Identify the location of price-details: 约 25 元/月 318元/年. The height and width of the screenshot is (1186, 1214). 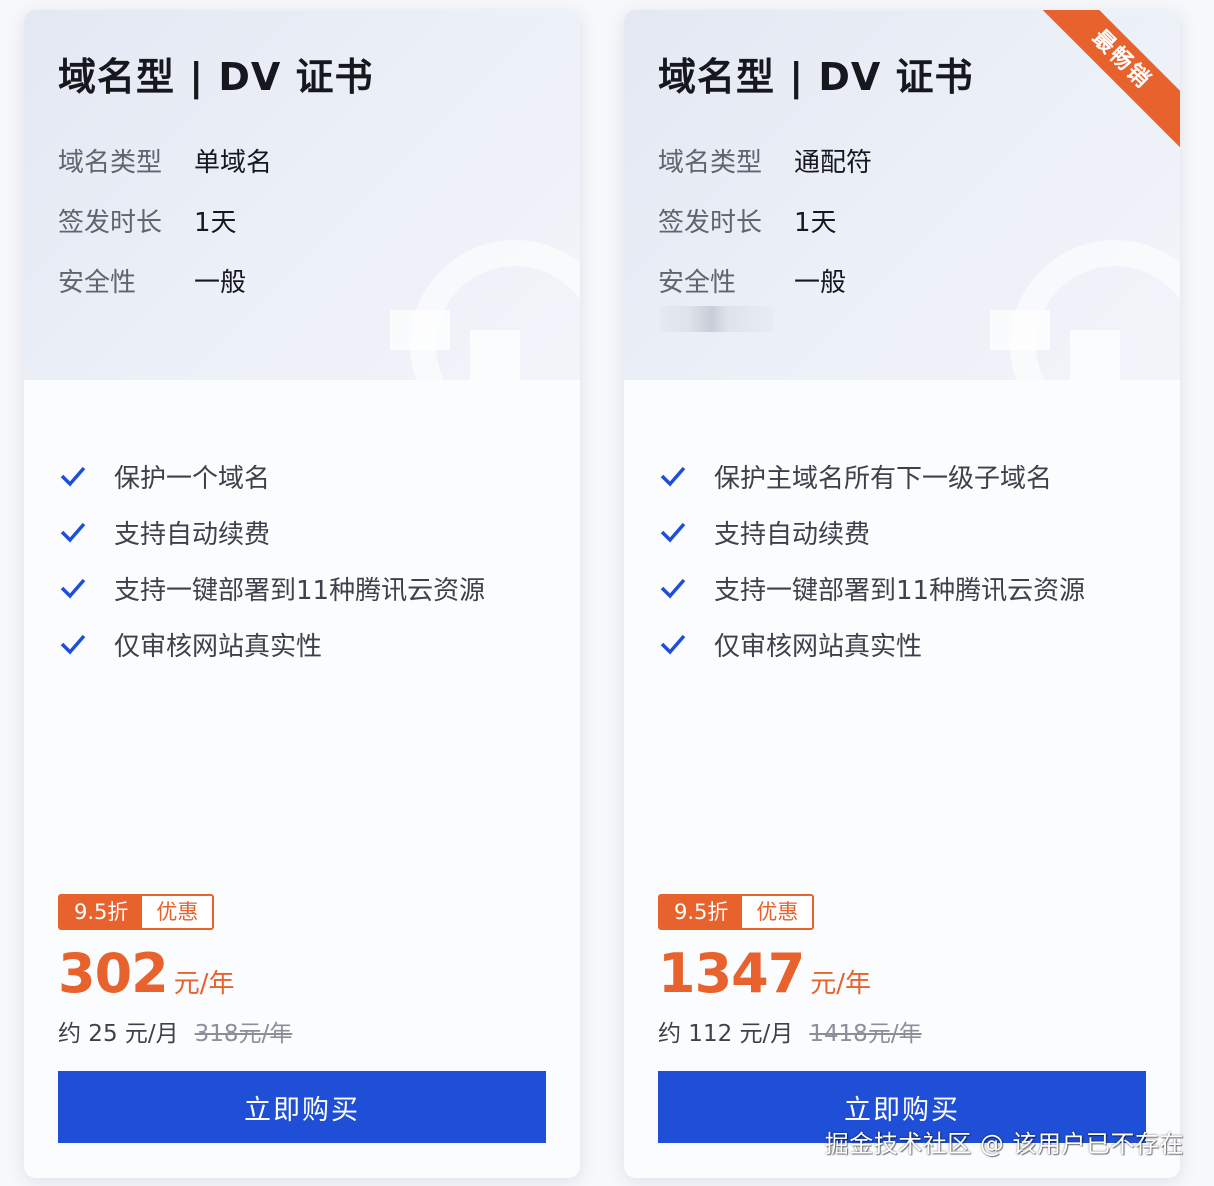
(175, 1031).